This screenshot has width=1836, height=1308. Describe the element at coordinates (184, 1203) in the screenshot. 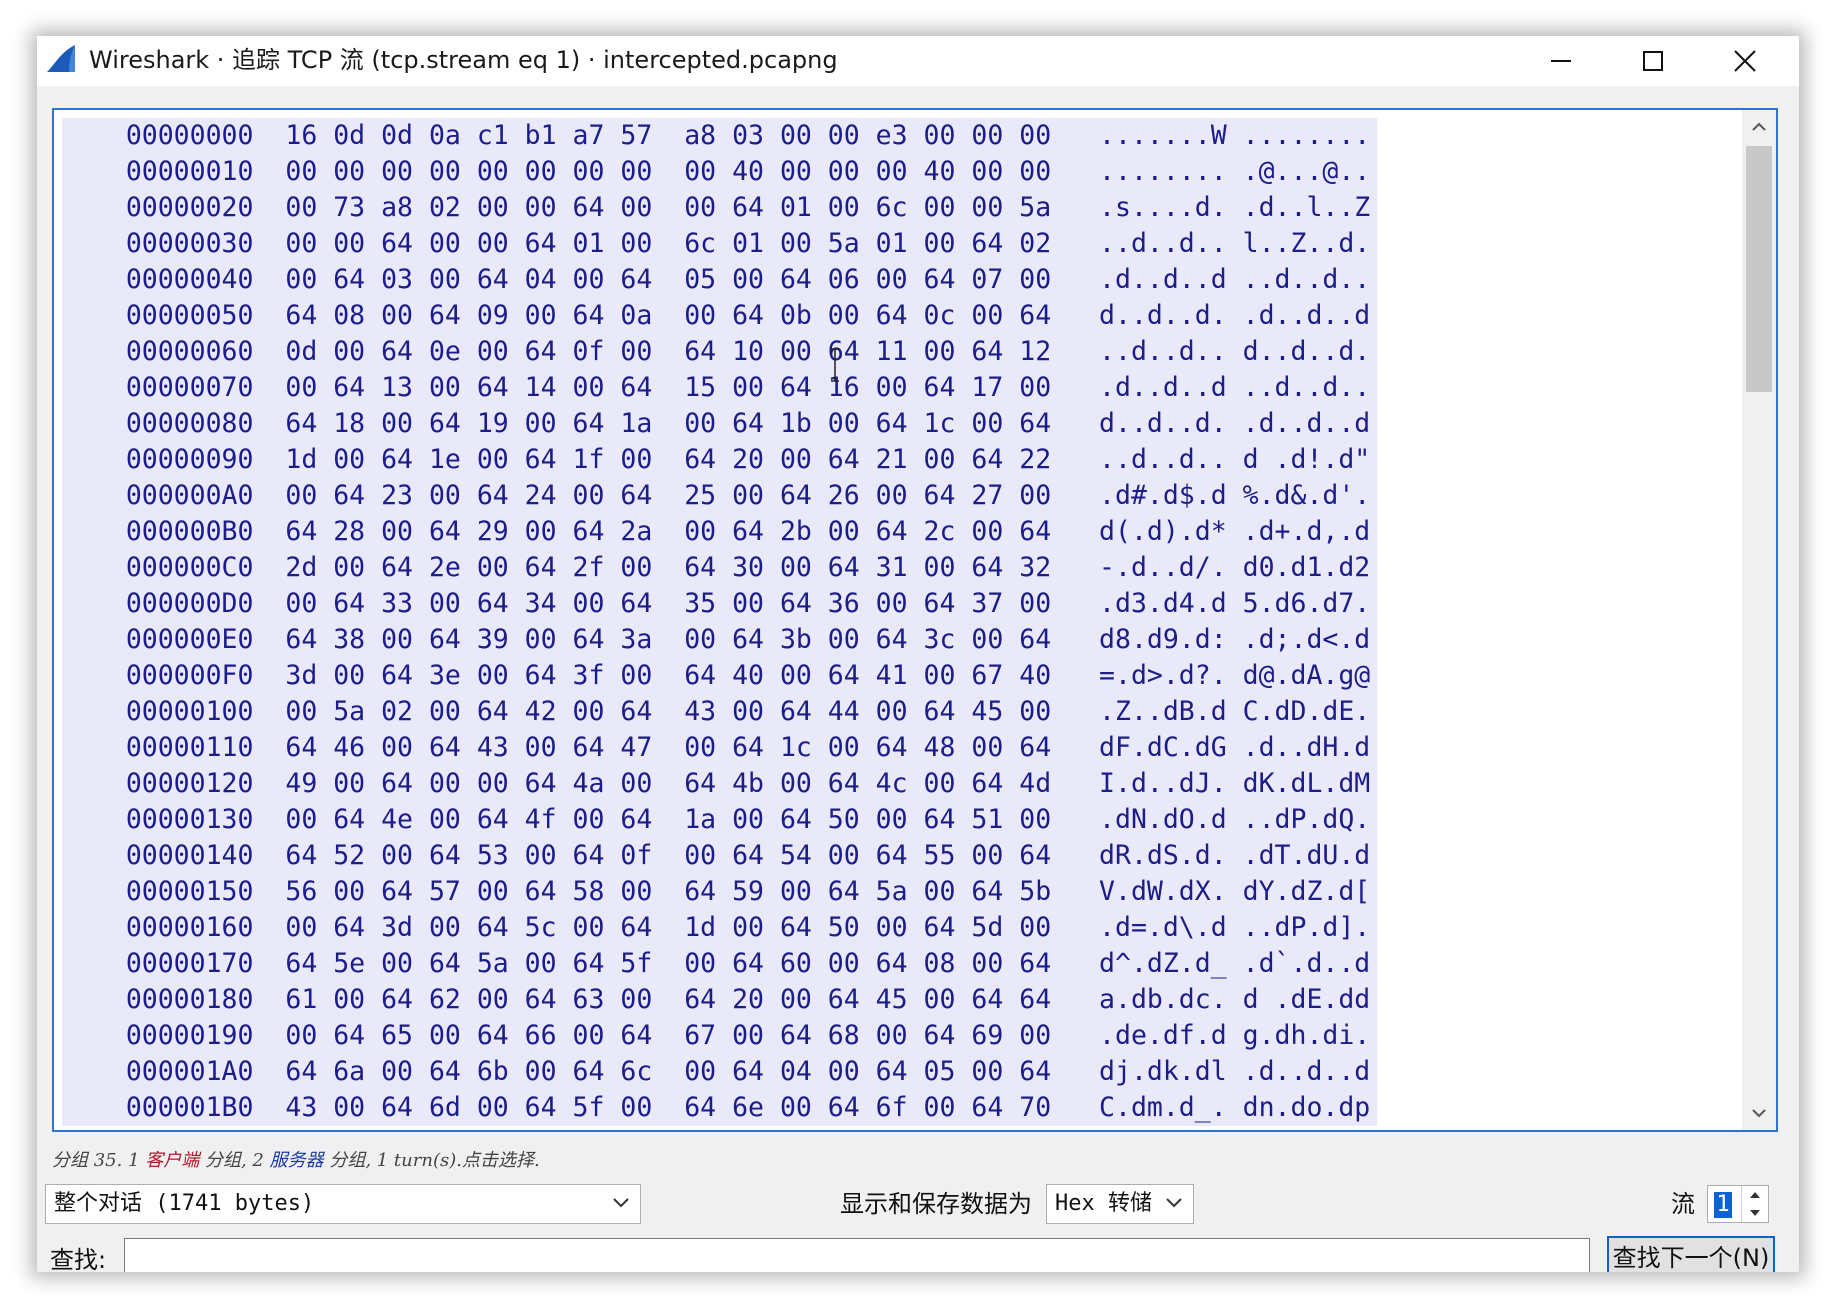

I see `conversation-select-value: 整个对话 (1741 bytes)` at that location.